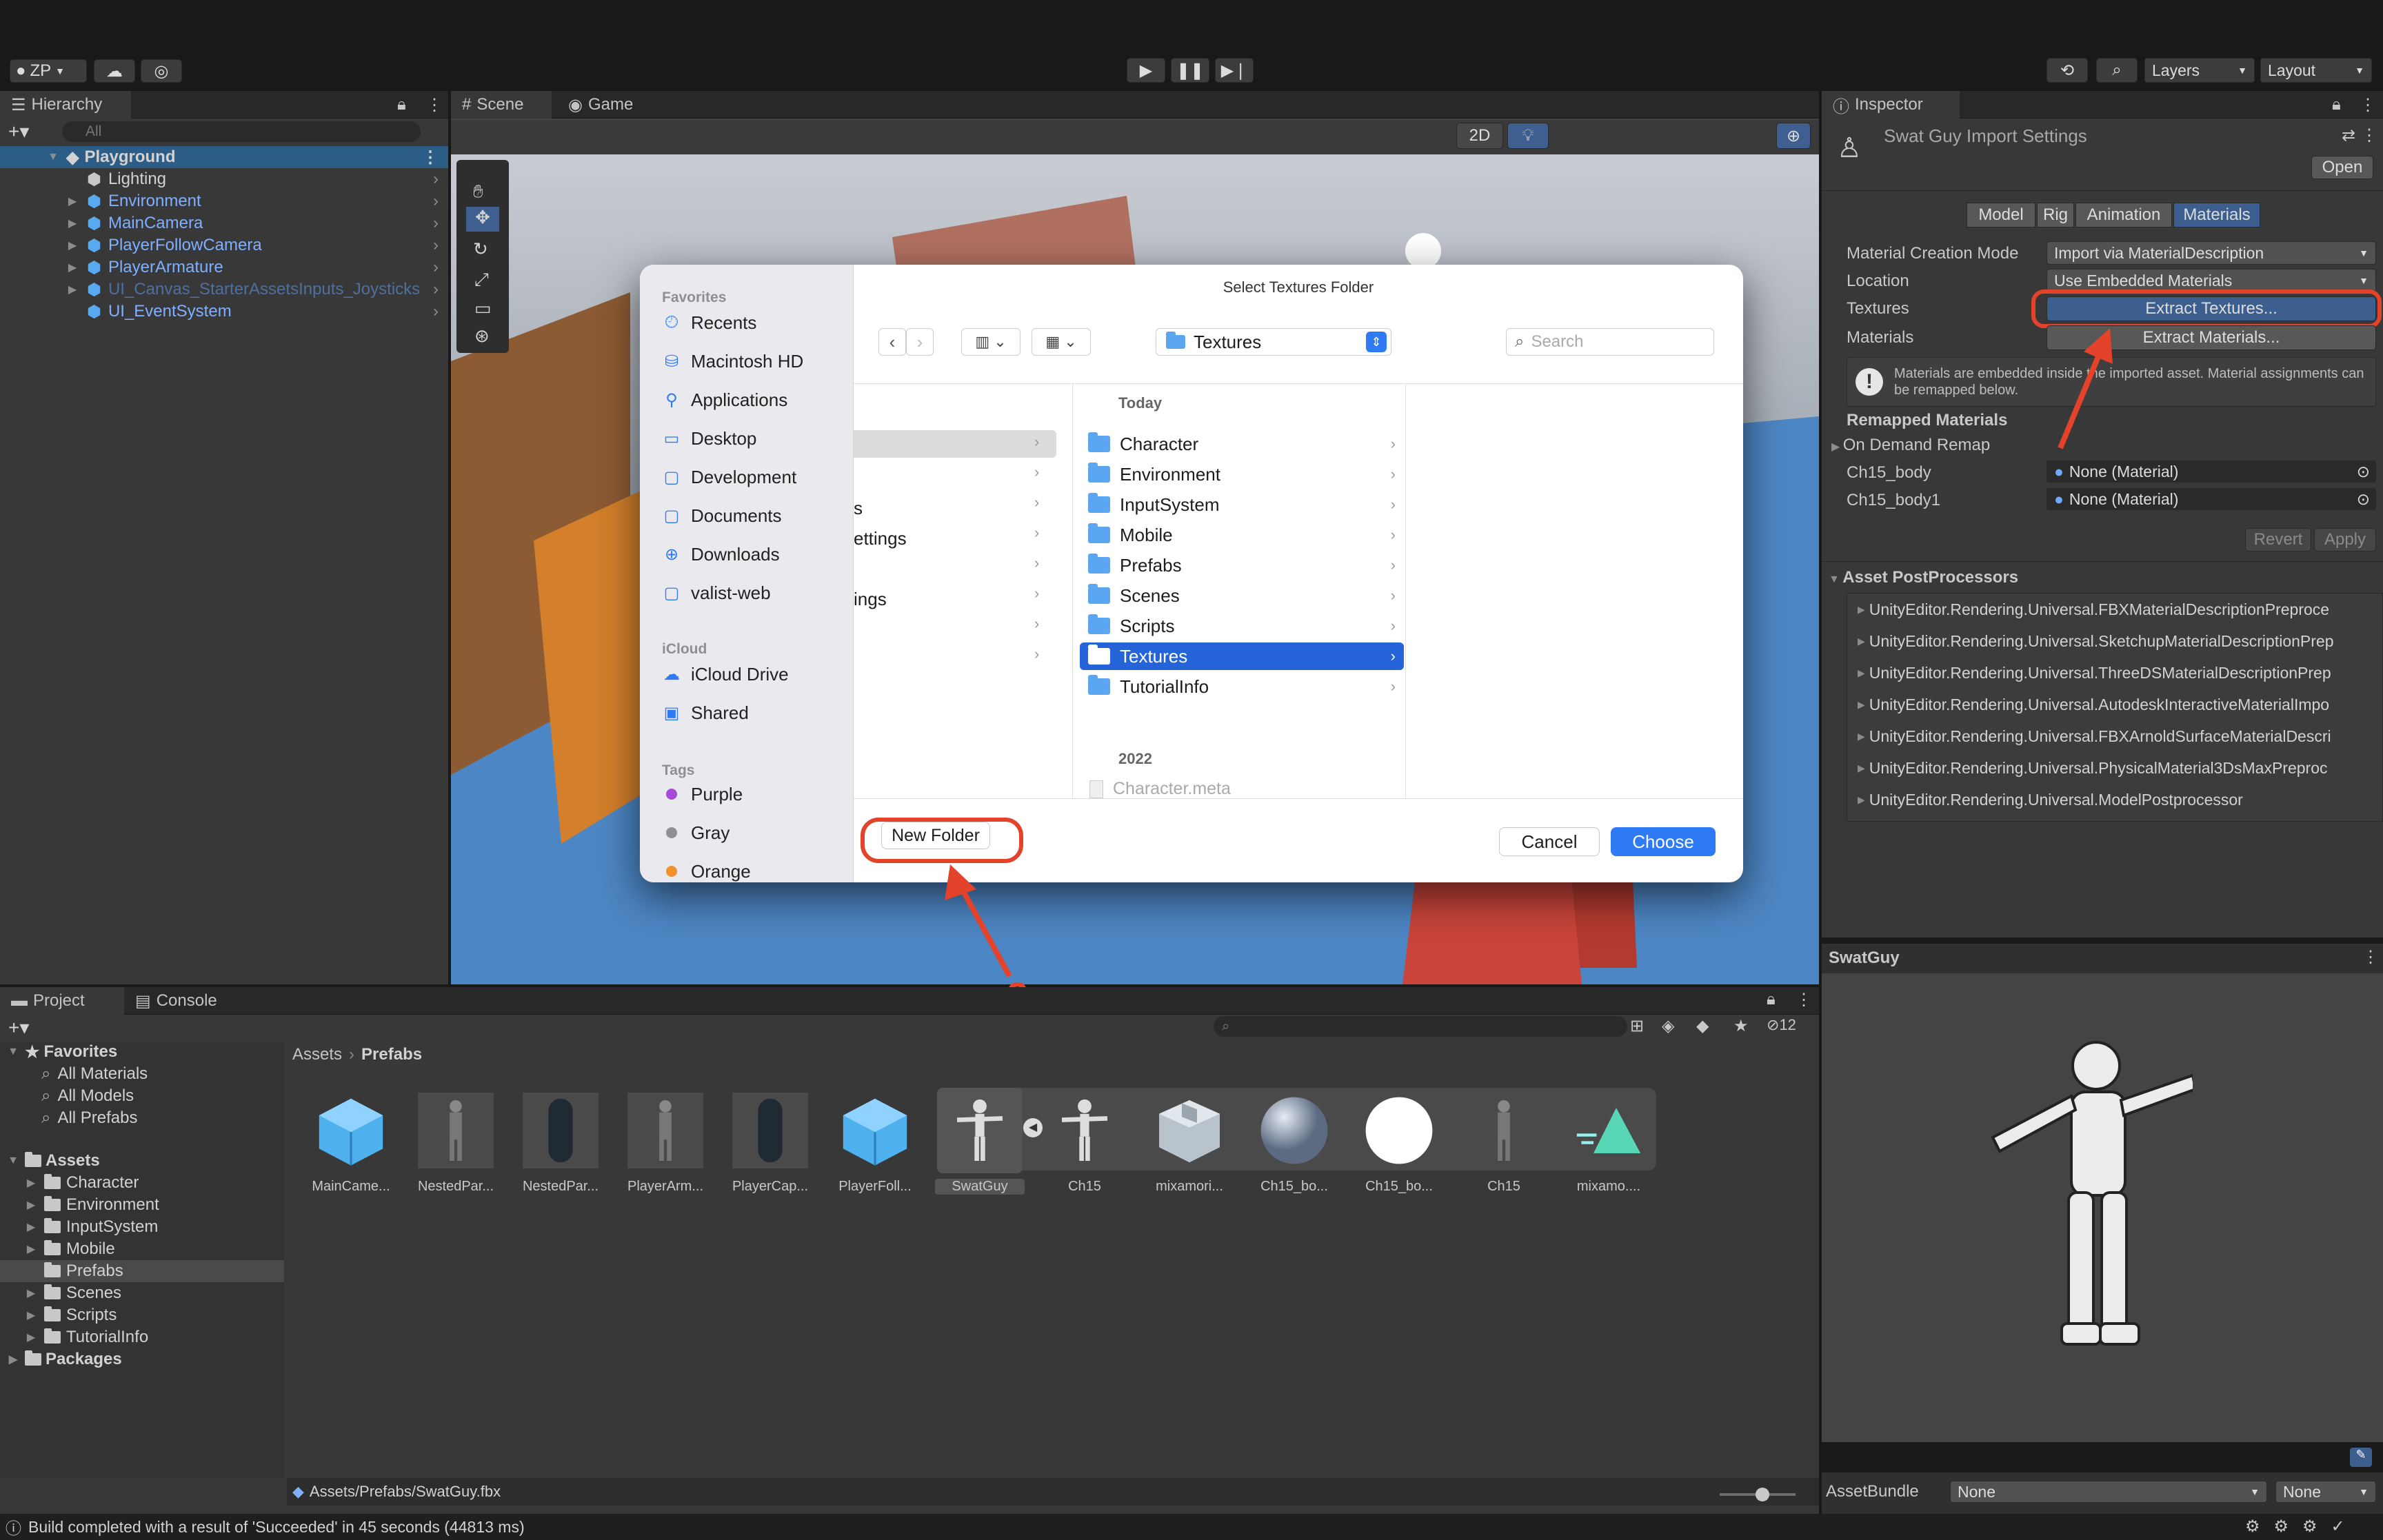  I want to click on status-icons: ⚙⚙⚙✓, so click(2302, 1527).